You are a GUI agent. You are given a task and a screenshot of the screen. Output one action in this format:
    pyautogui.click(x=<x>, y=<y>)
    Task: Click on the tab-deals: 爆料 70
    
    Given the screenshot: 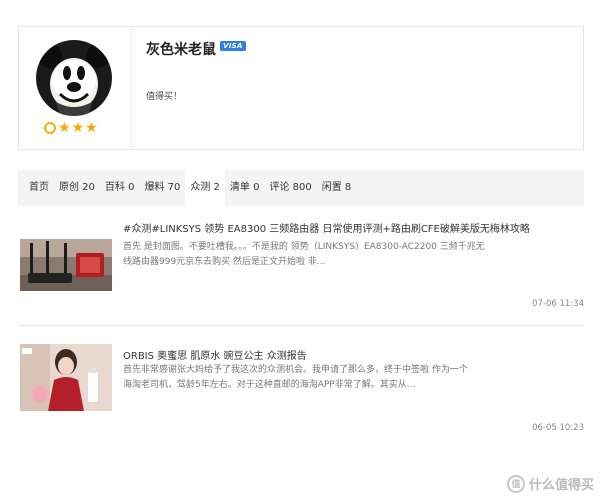 What is the action you would take?
    pyautogui.click(x=162, y=188)
    